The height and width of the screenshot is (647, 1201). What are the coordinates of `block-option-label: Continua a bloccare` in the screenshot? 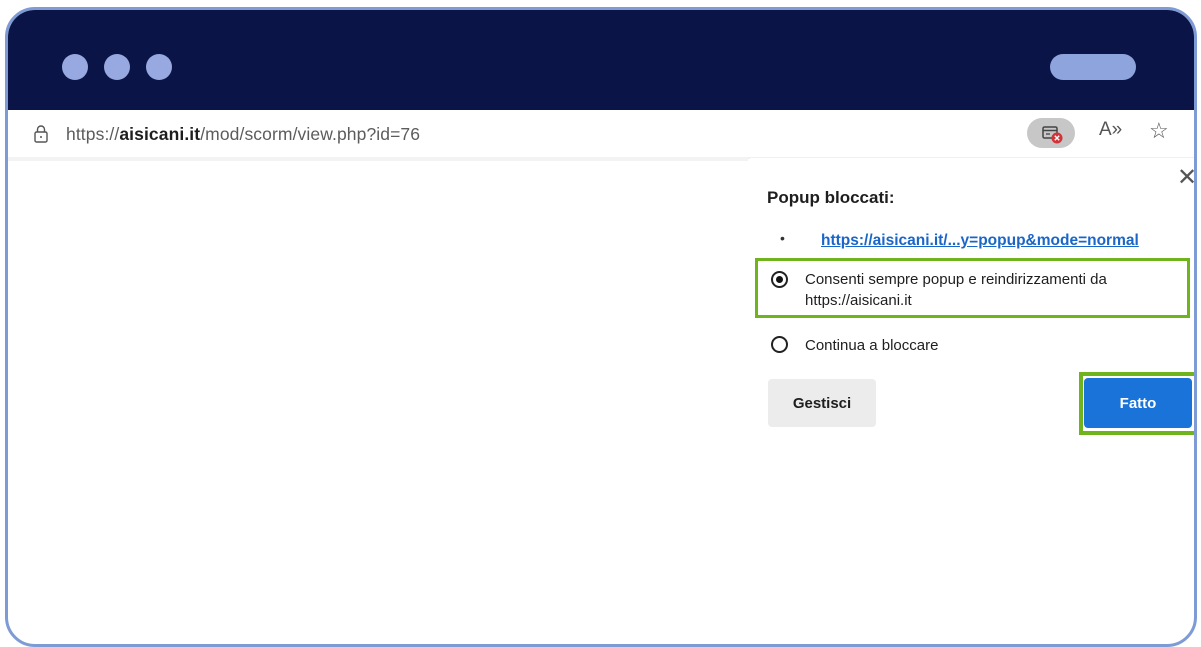 It's located at (871, 345).